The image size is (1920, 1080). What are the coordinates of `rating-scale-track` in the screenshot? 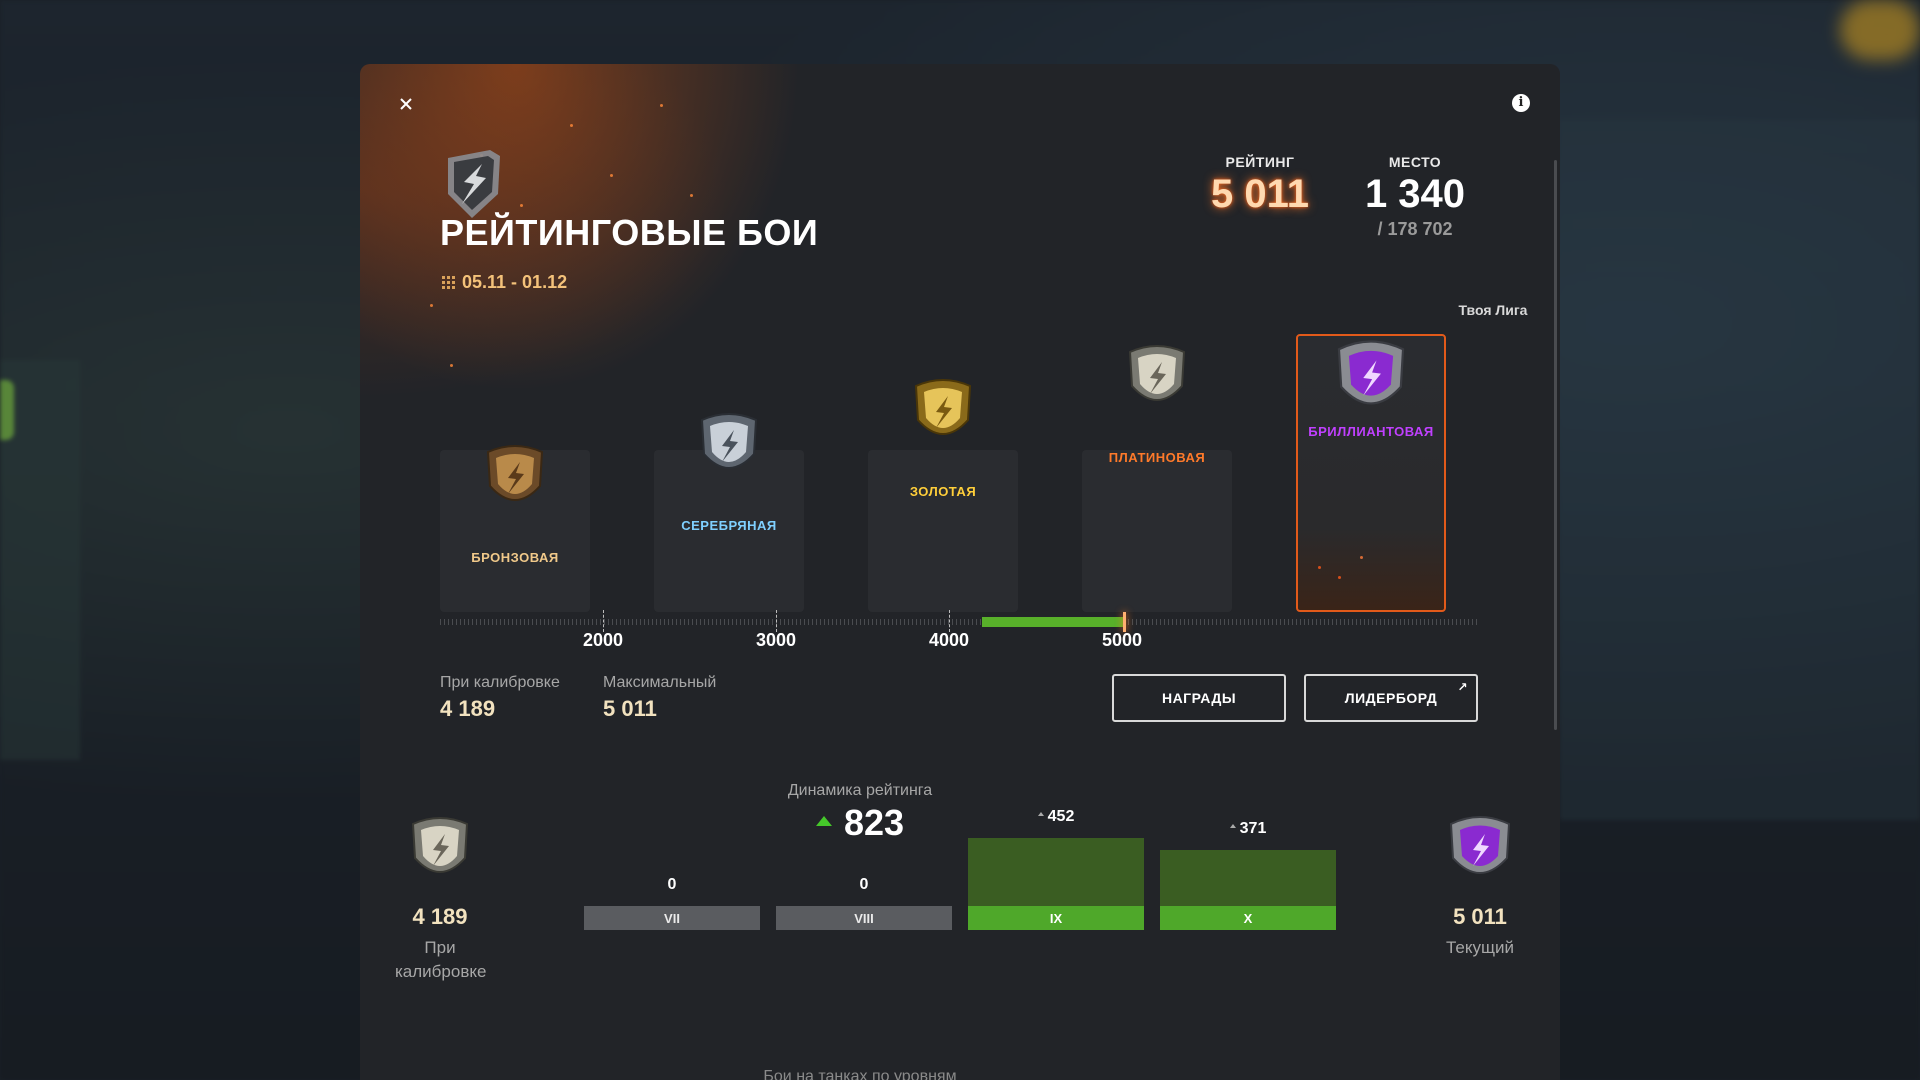 It's located at (960, 622).